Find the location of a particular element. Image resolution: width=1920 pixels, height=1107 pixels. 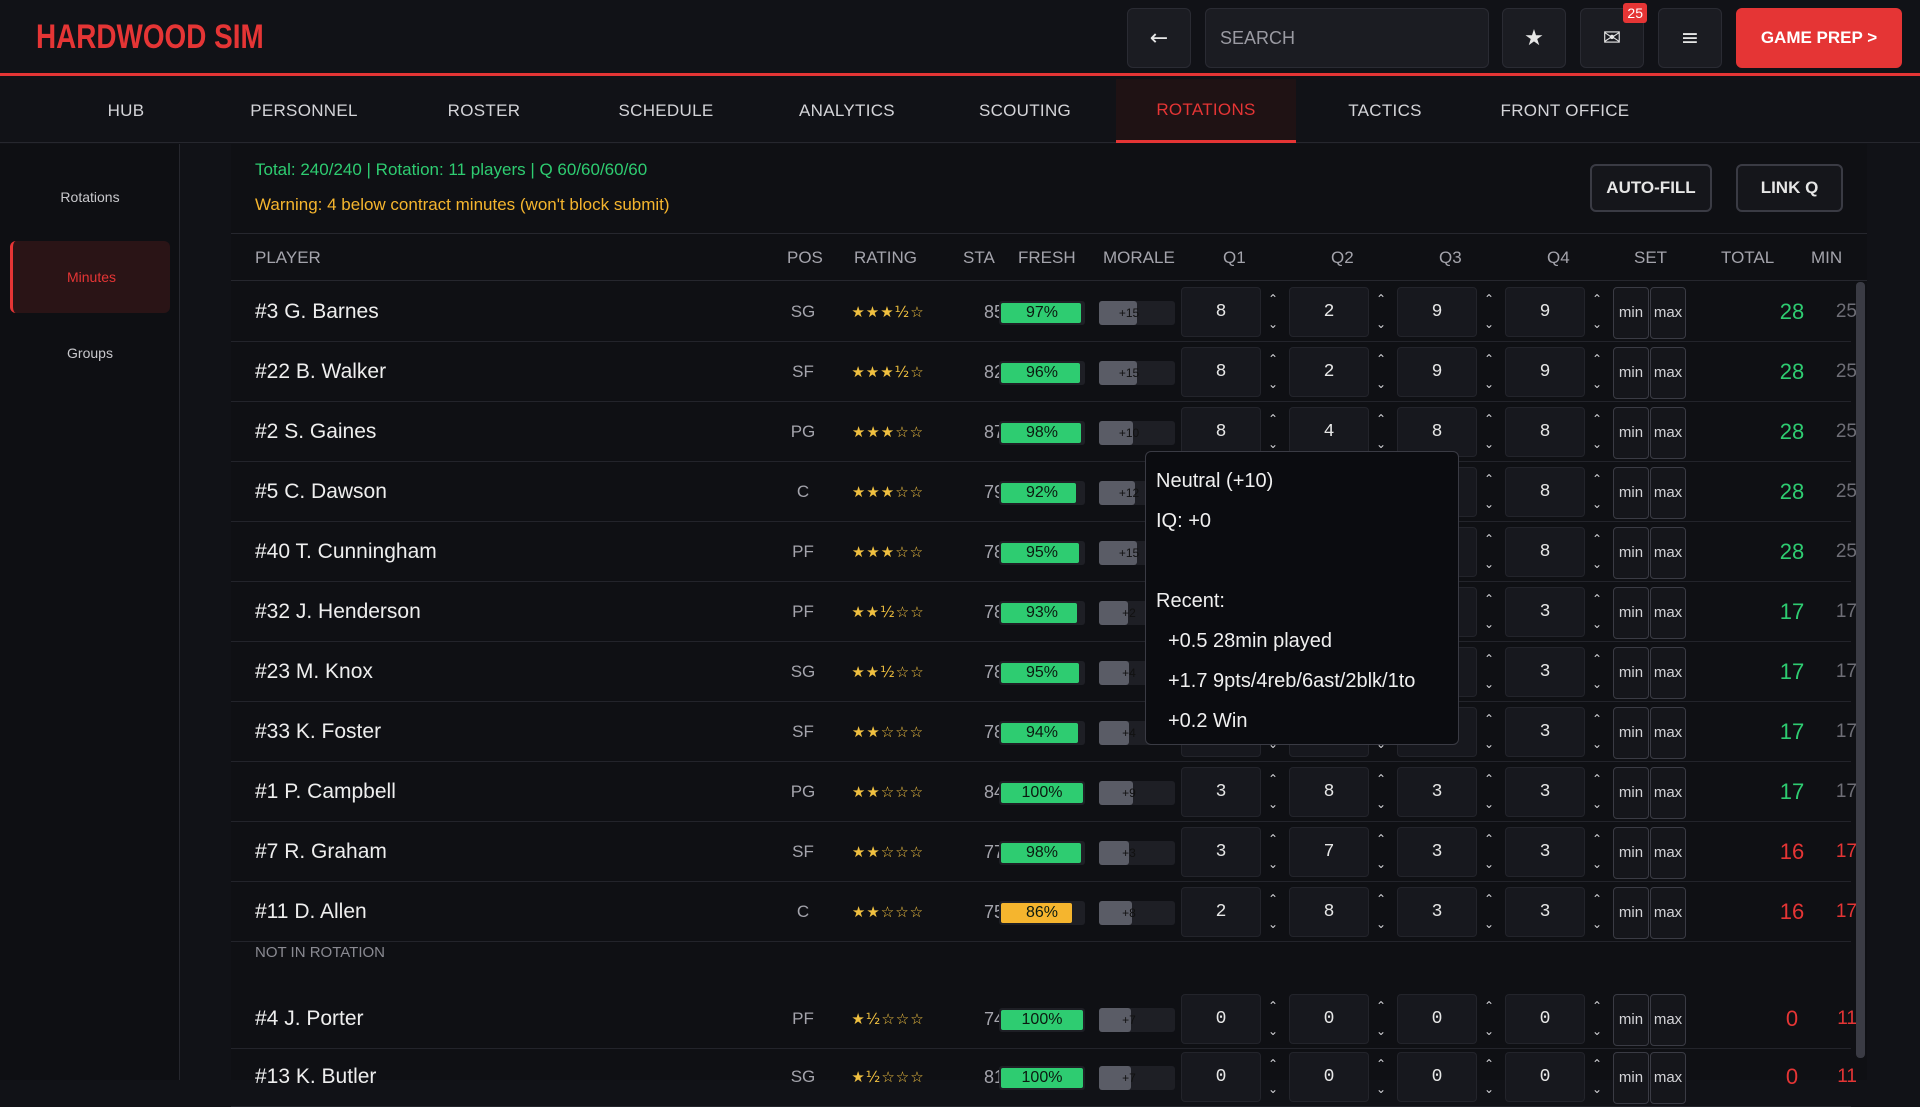

tab-roster: ROSTER is located at coordinates (484, 111).